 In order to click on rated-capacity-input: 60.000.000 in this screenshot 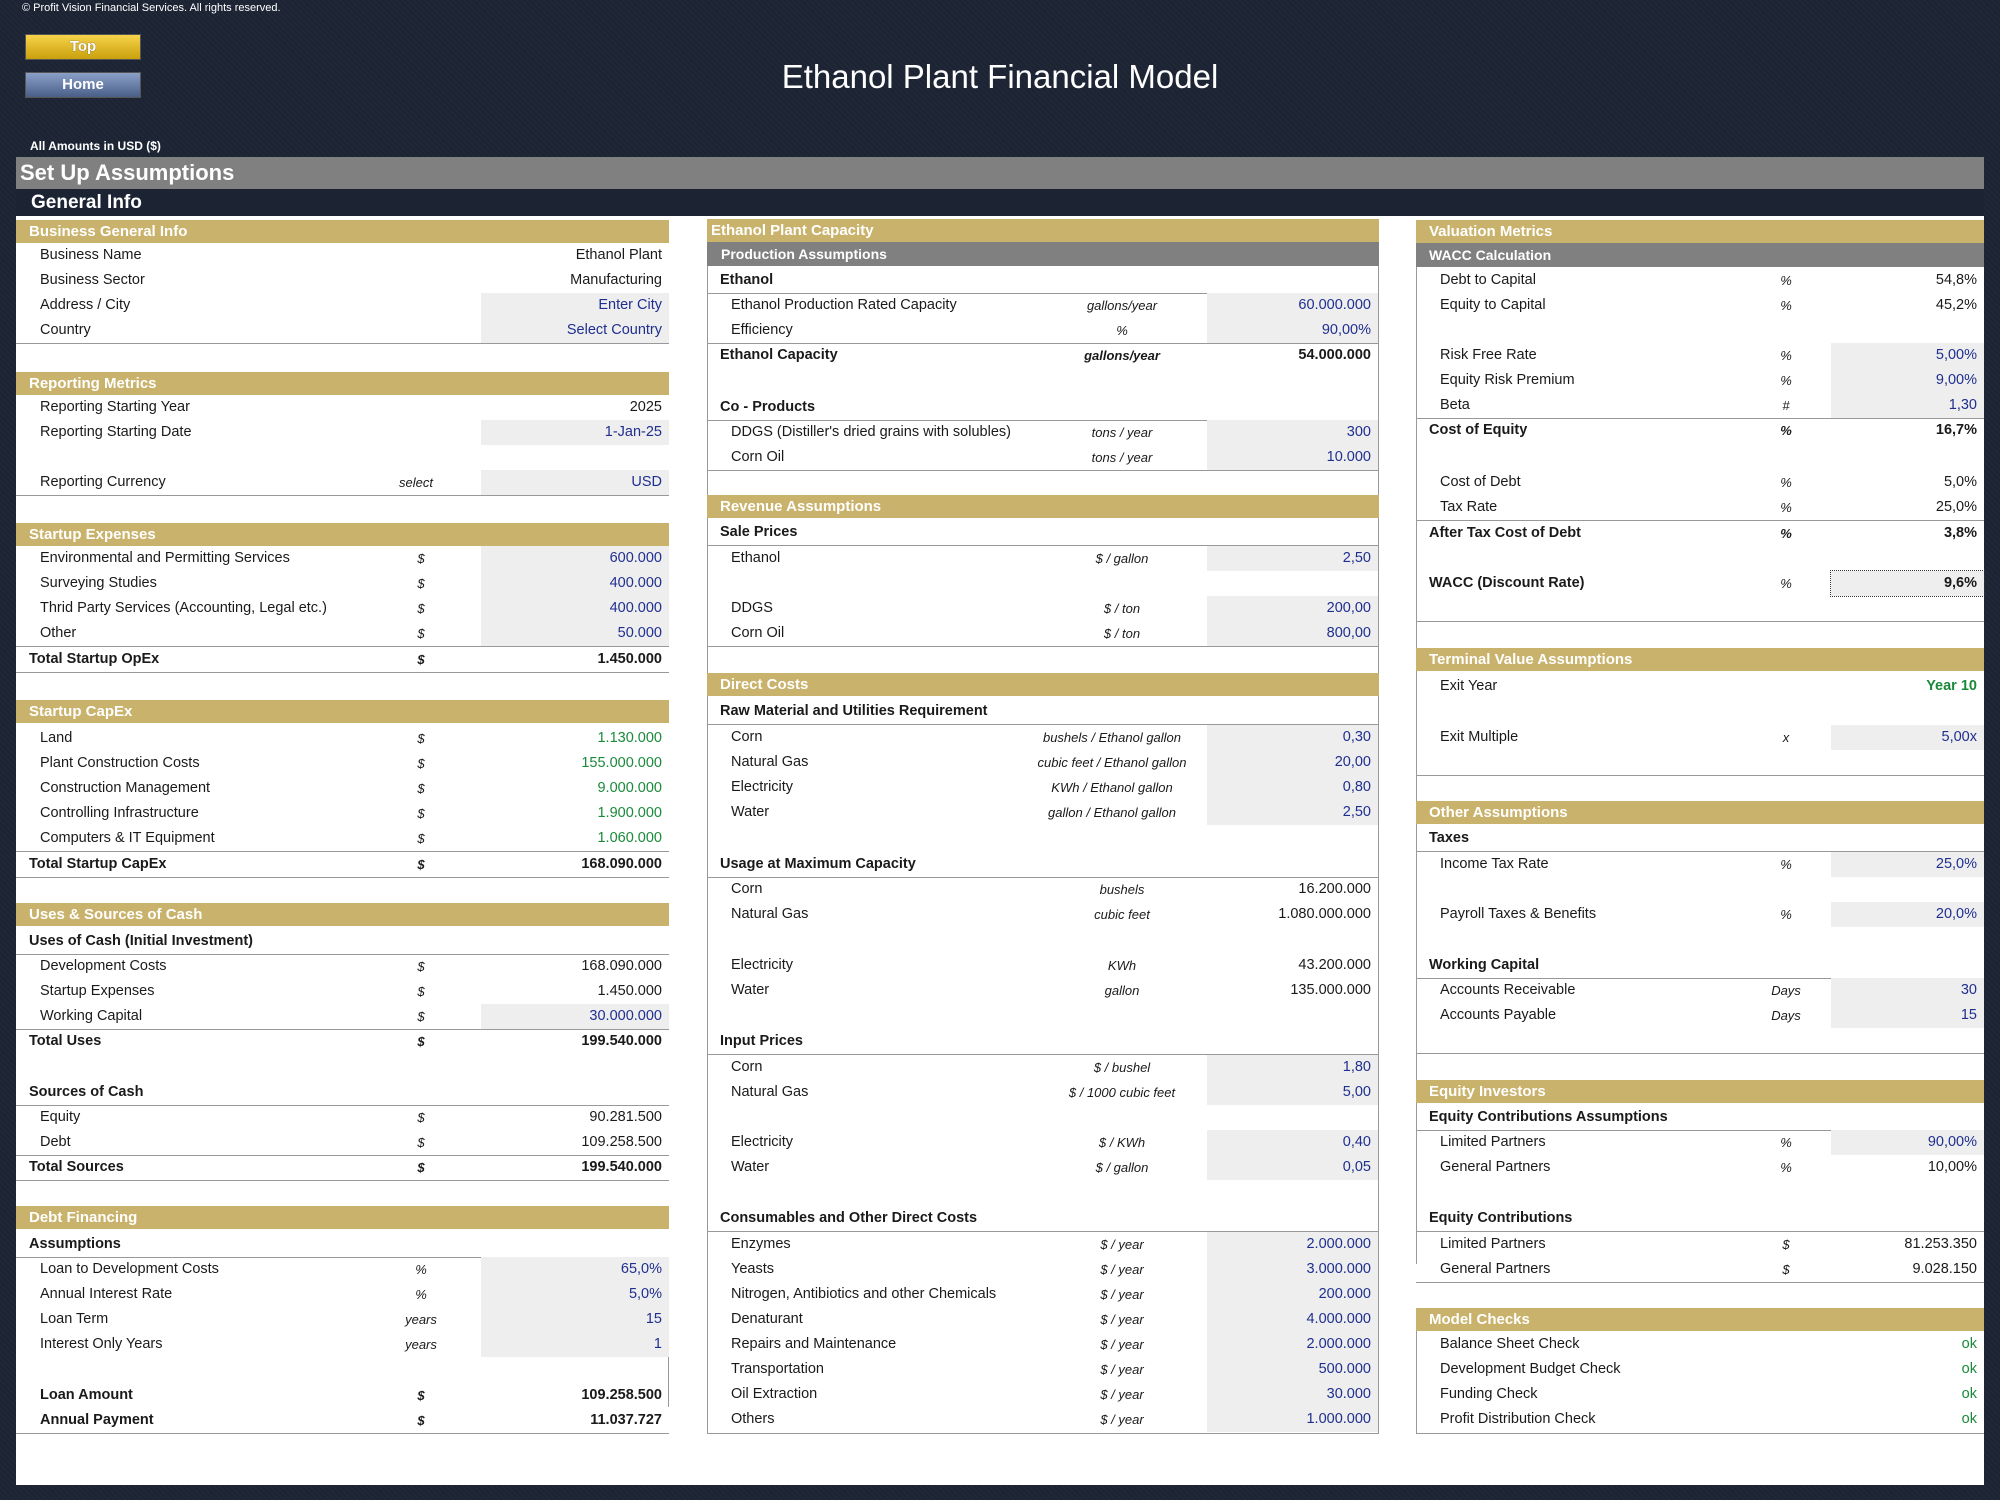, I will do `click(1292, 305)`.